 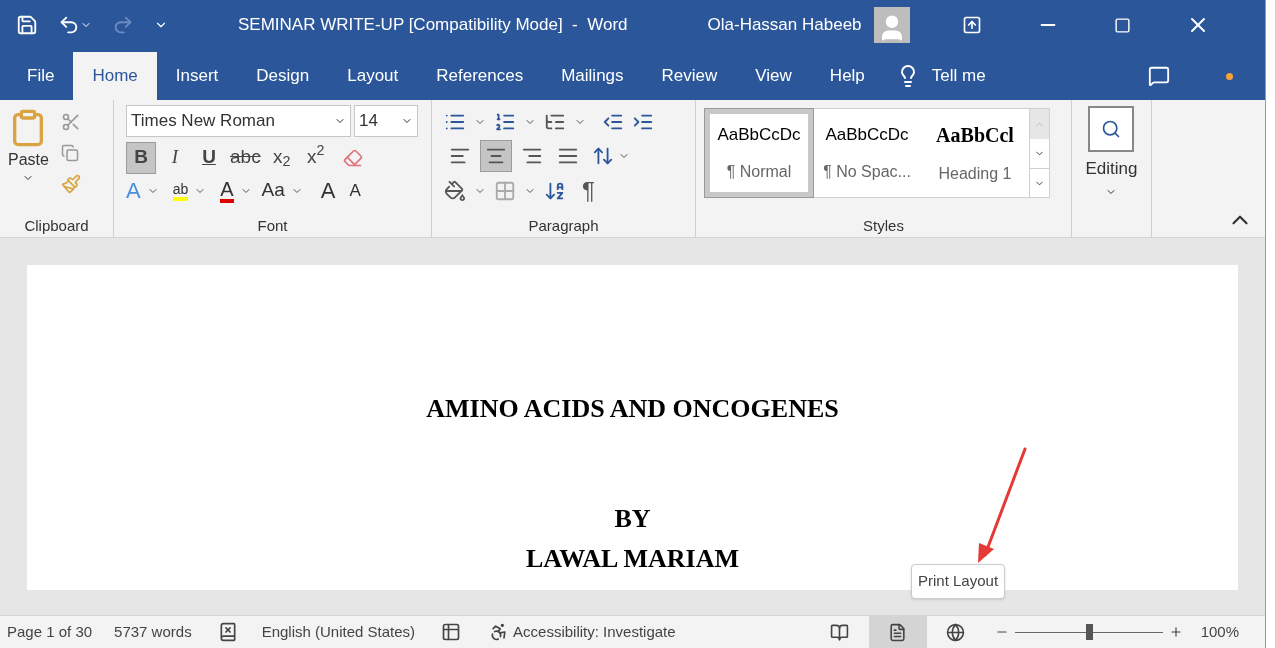 What do you see at coordinates (496, 156) in the screenshot?
I see `align-button` at bounding box center [496, 156].